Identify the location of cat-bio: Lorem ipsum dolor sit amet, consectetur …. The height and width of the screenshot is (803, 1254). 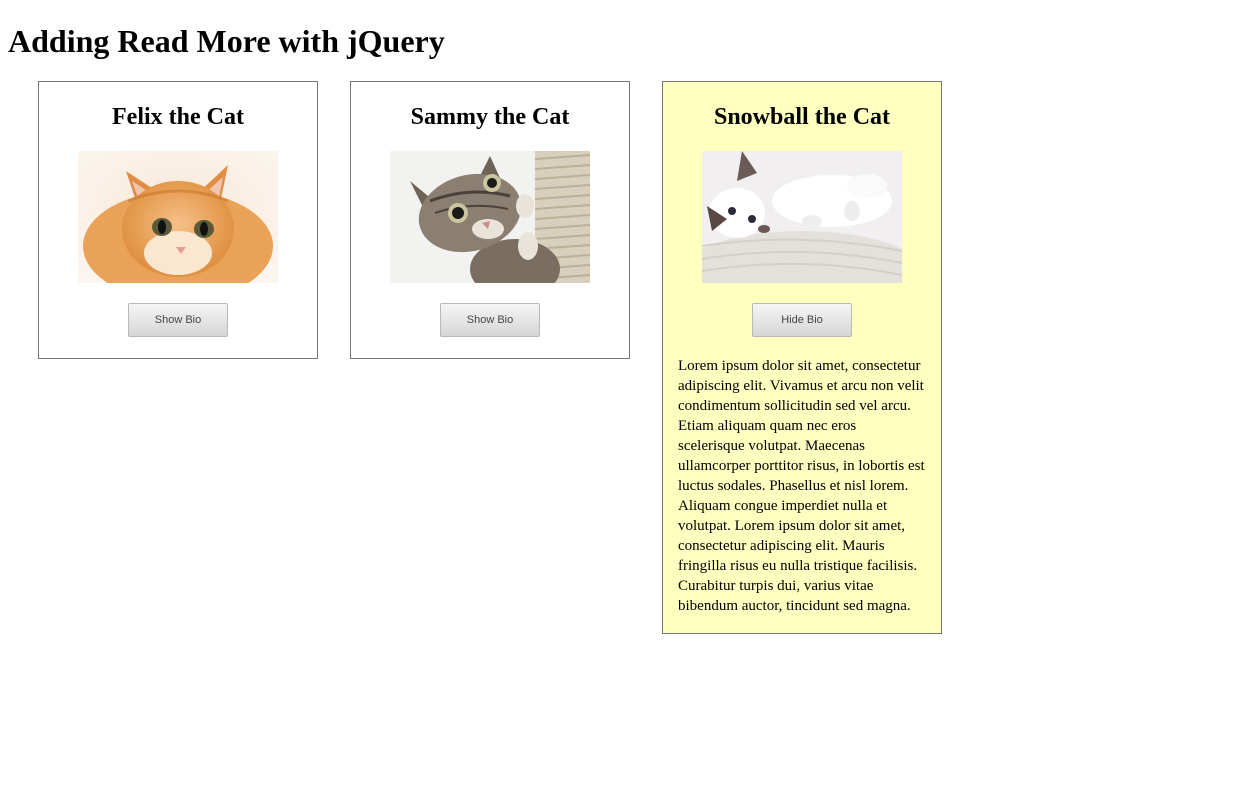
(801, 486).